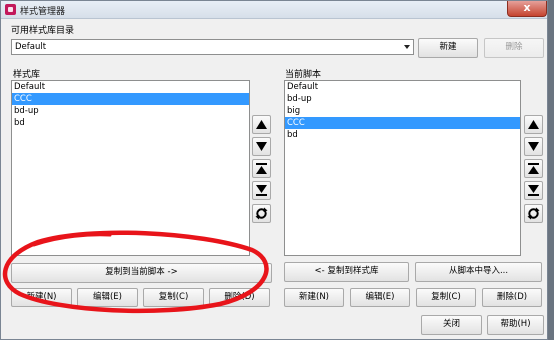 The height and width of the screenshot is (340, 554). I want to click on window-title: 样式管理器, so click(43, 12).